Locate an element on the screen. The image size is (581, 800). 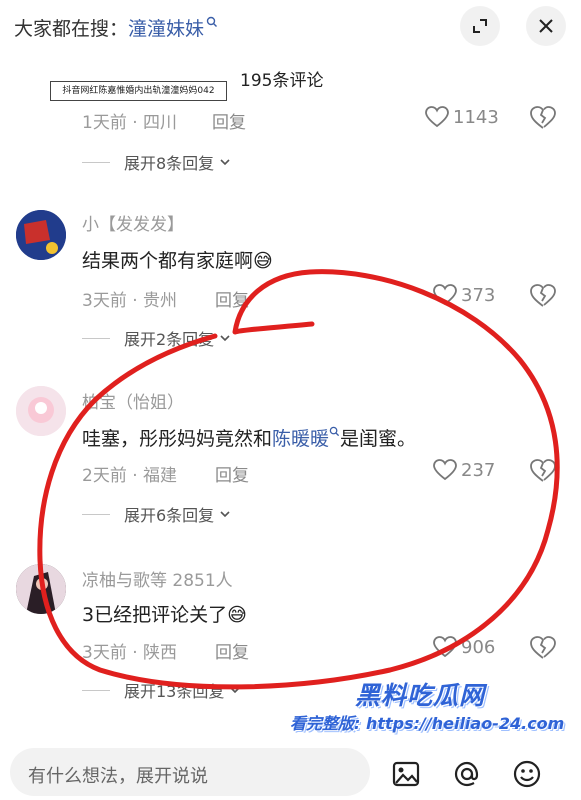
expand-label: 展开13条回复 is located at coordinates (174, 691).